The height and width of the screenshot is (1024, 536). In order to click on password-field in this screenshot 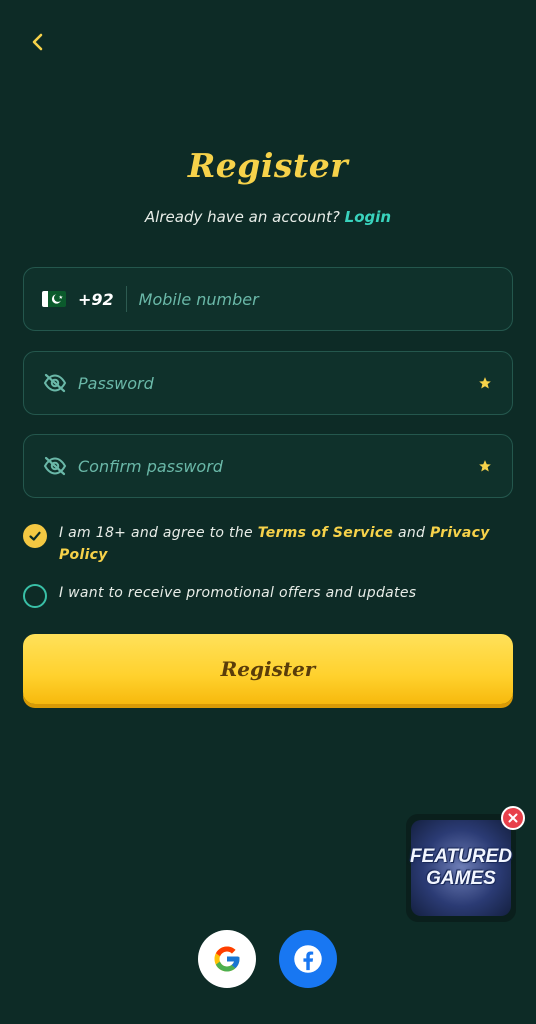, I will do `click(268, 383)`.